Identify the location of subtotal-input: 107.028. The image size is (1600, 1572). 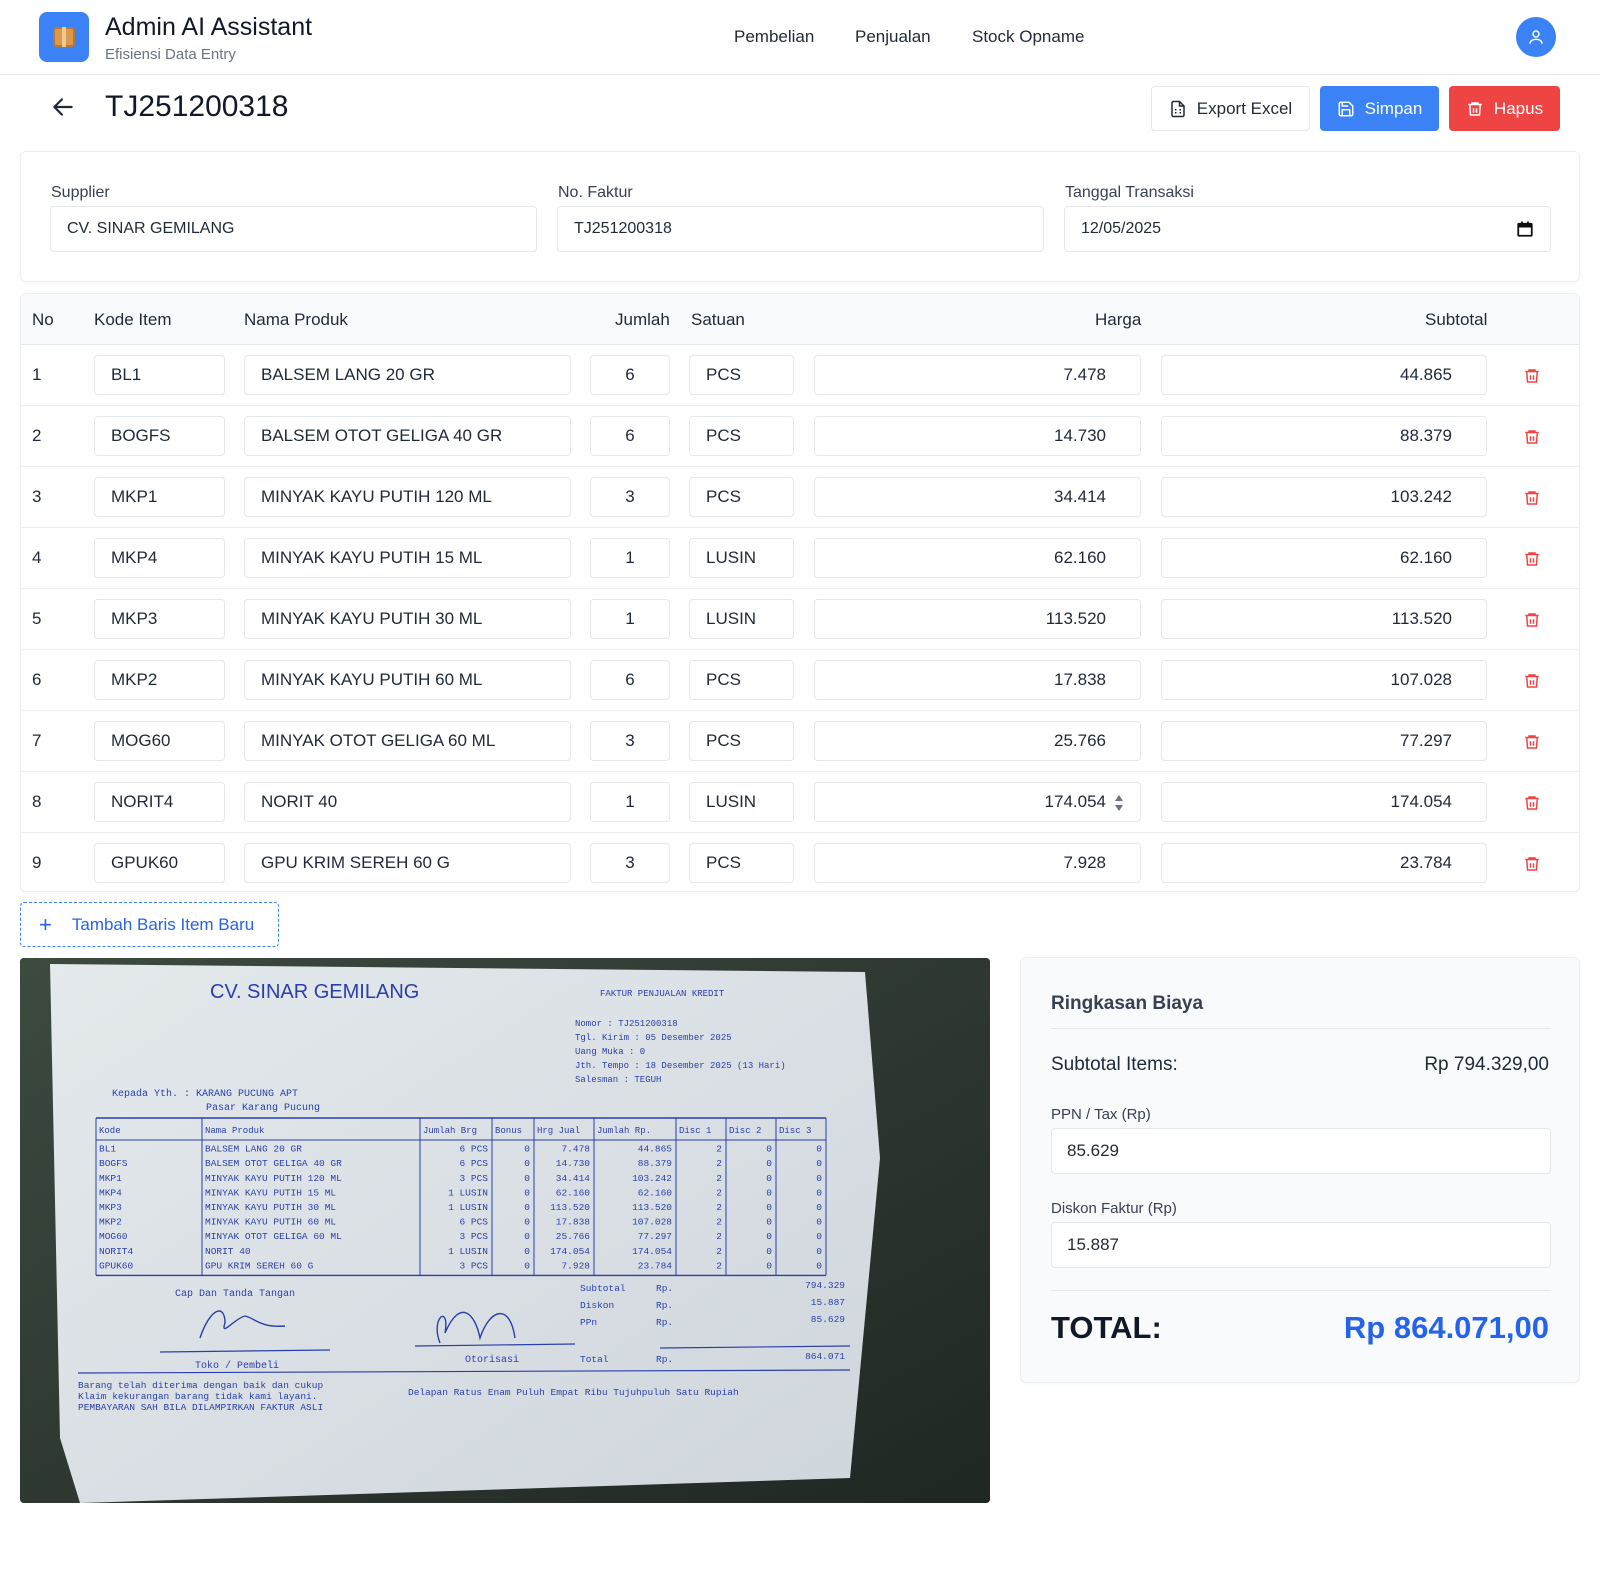
(1324, 680).